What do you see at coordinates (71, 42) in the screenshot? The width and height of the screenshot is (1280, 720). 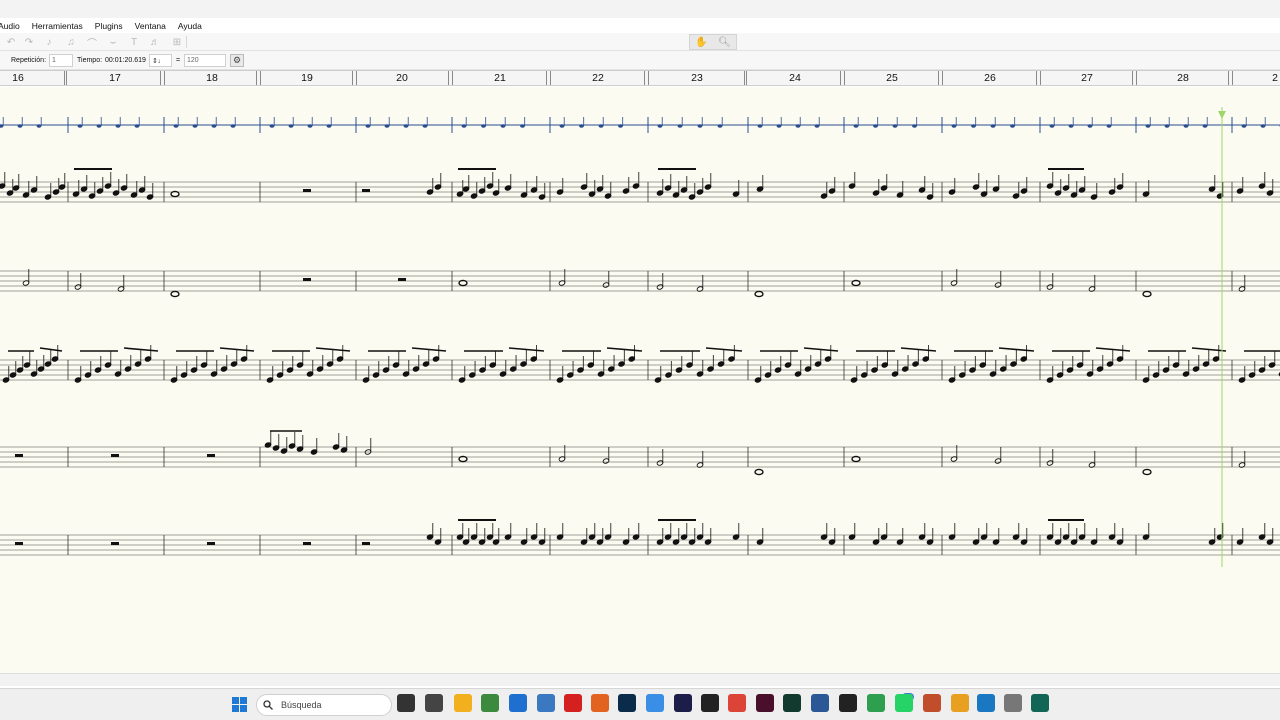 I see `beam-icon: ♫` at bounding box center [71, 42].